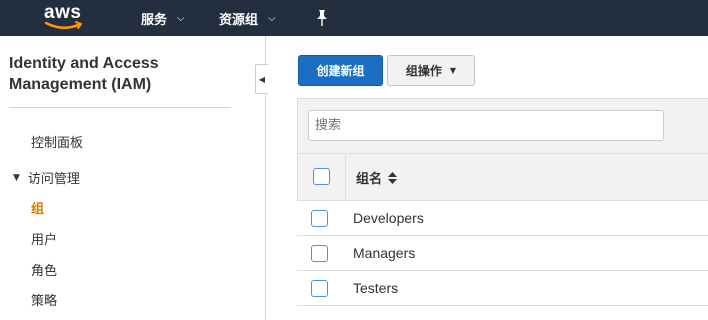 This screenshot has height=320, width=708. Describe the element at coordinates (502, 177) in the screenshot. I see `table-header-row: 组名` at that location.